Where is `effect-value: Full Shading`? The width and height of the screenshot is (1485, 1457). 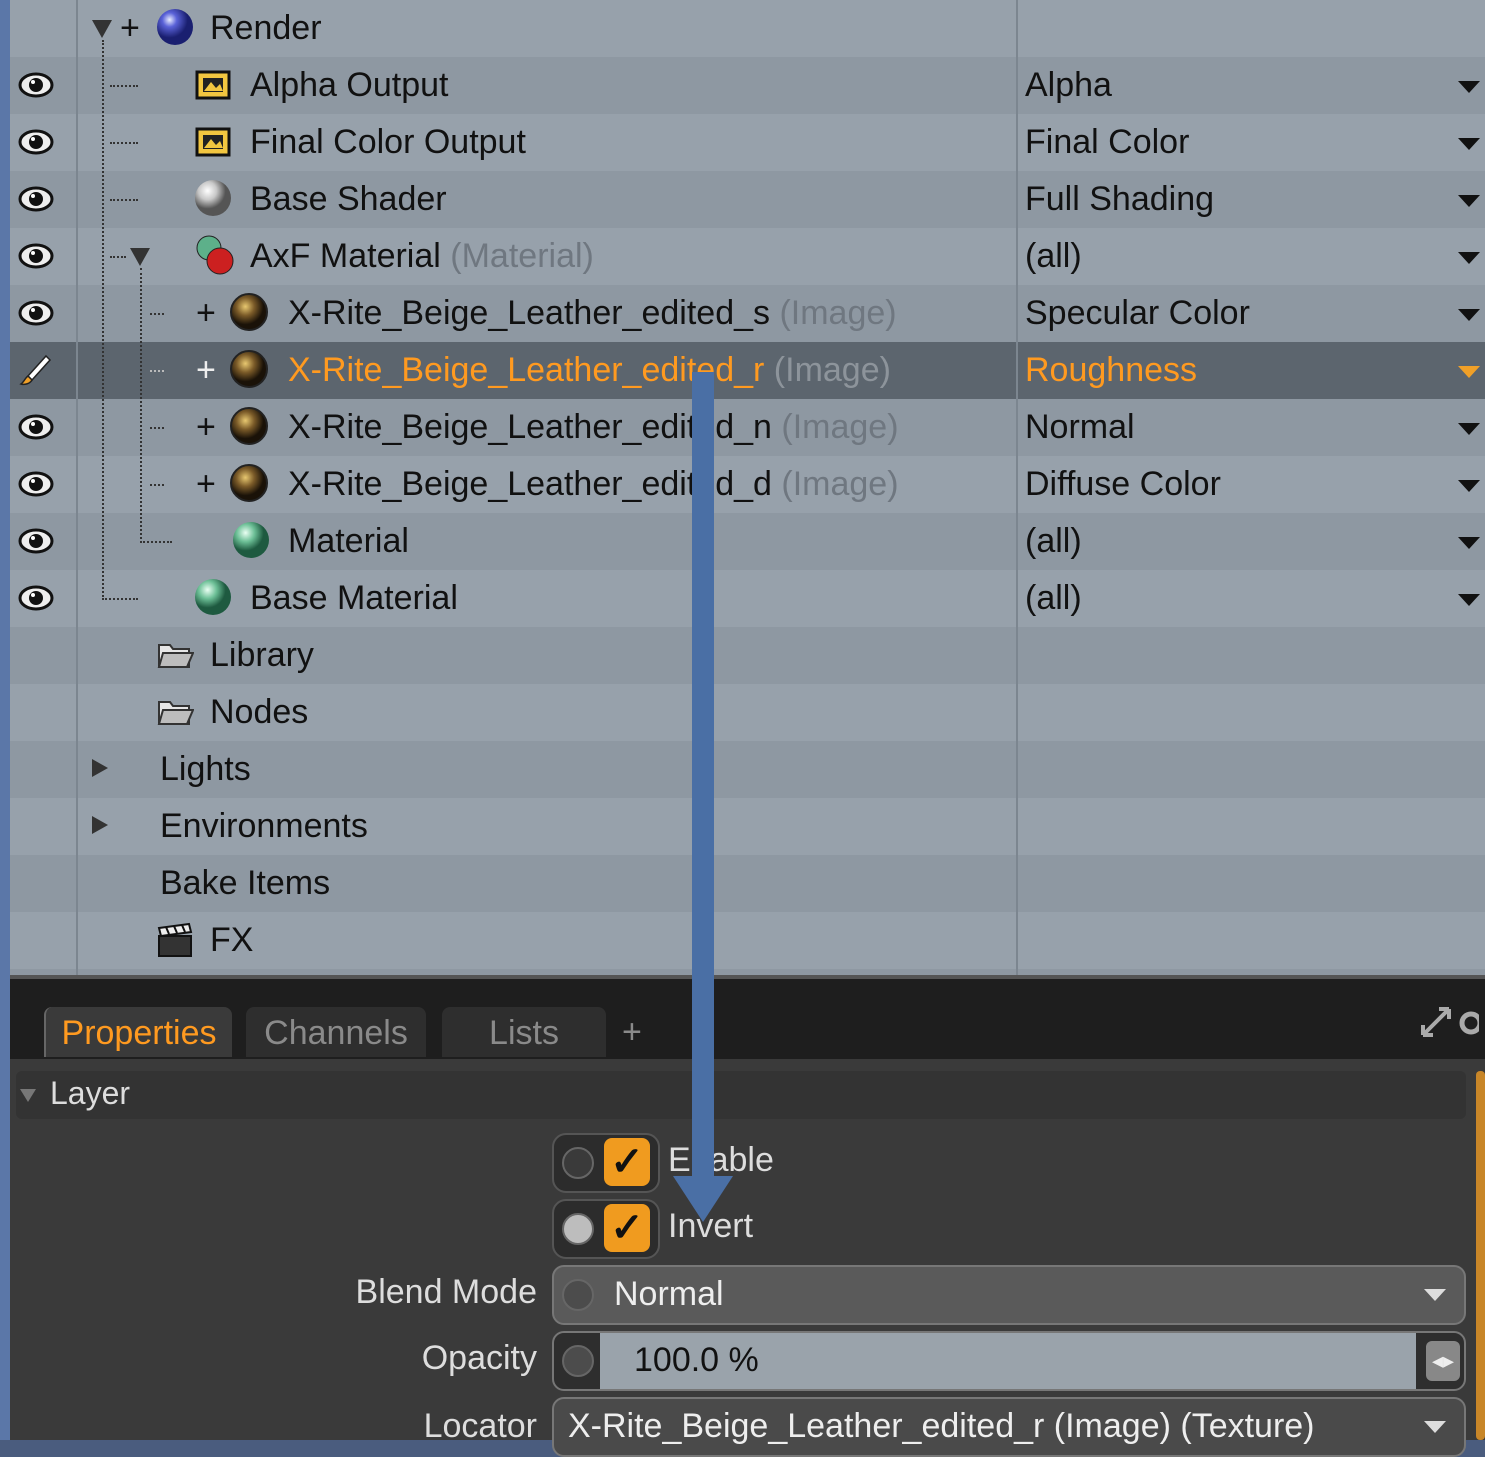 effect-value: Full Shading is located at coordinates (1119, 199).